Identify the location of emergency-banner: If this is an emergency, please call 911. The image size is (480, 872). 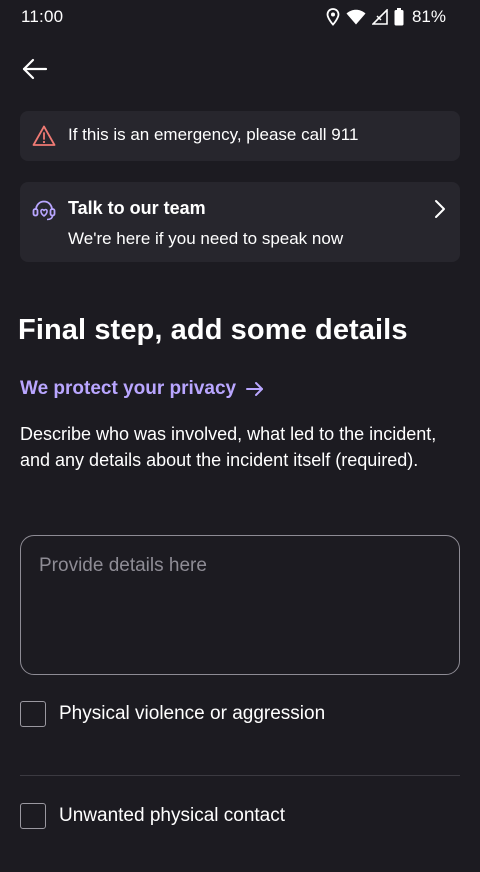
(240, 136).